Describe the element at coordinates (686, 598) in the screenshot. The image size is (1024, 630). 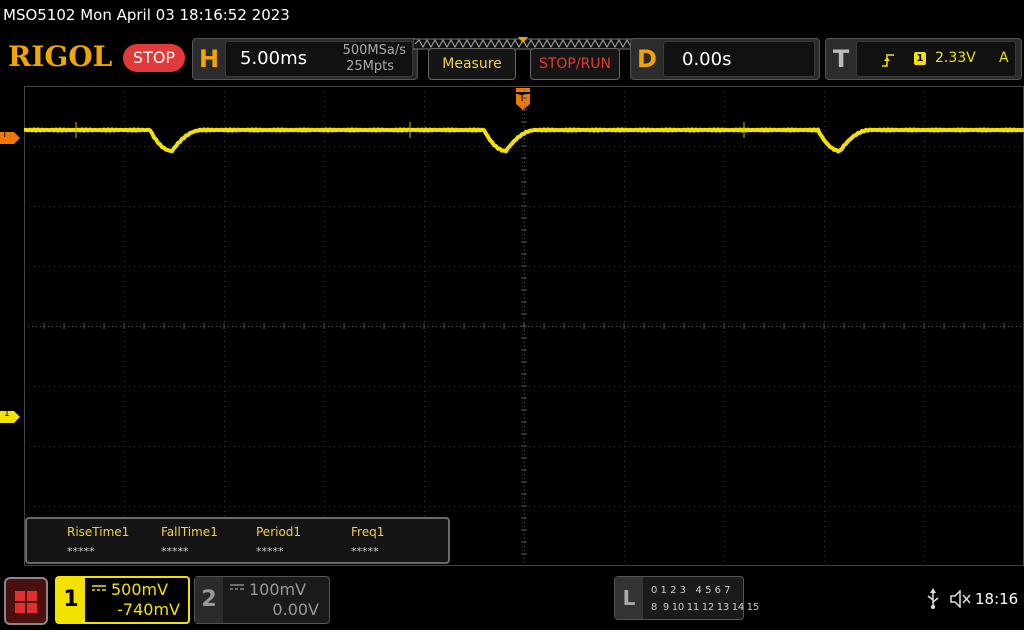
I see `logic-analyzer-panel: L 0 1 2 3 4 5 6 7 8 9 10 11 12 13 14 15` at that location.